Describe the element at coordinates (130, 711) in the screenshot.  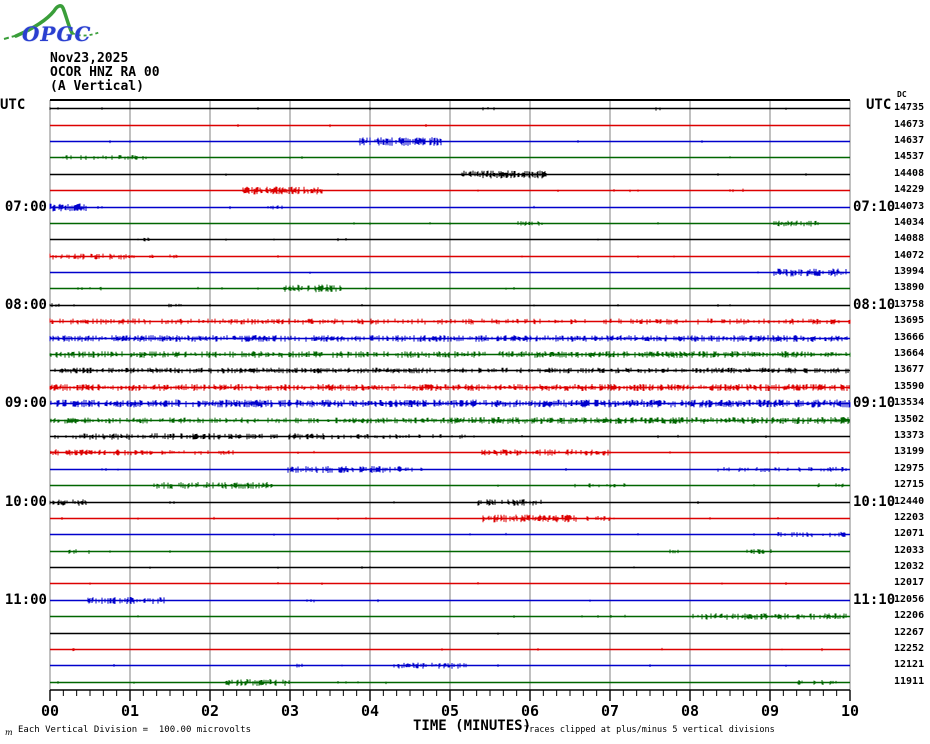
I see `x-tick-label: 01` at that location.